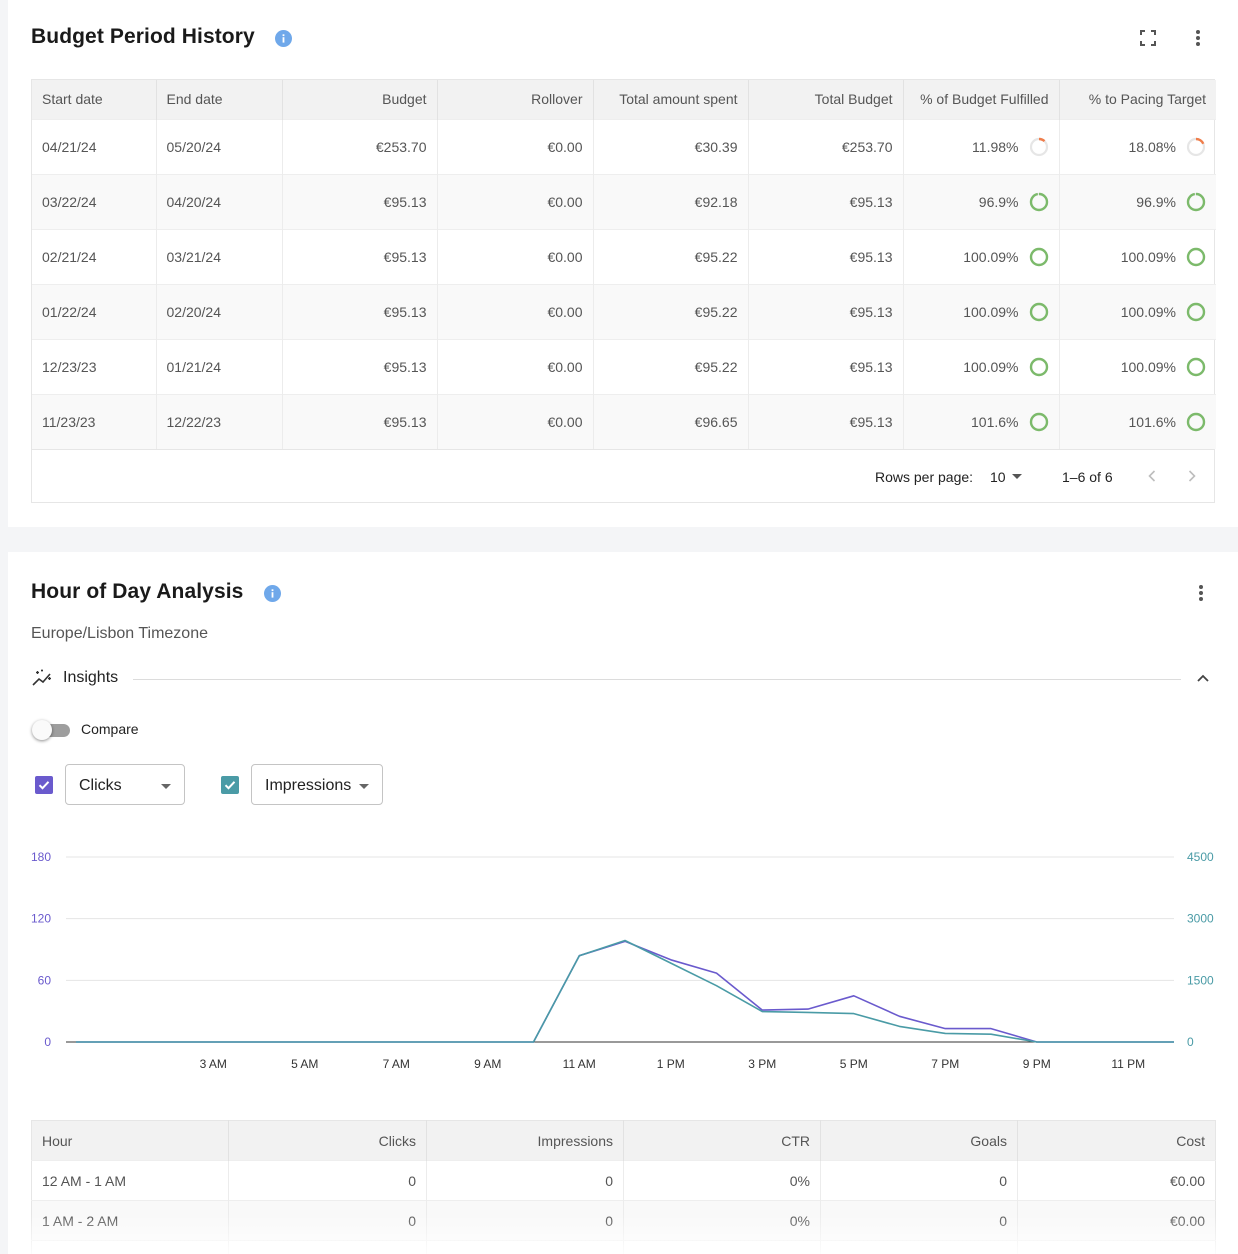  What do you see at coordinates (1203, 680) in the screenshot?
I see `chevron-up-icon` at bounding box center [1203, 680].